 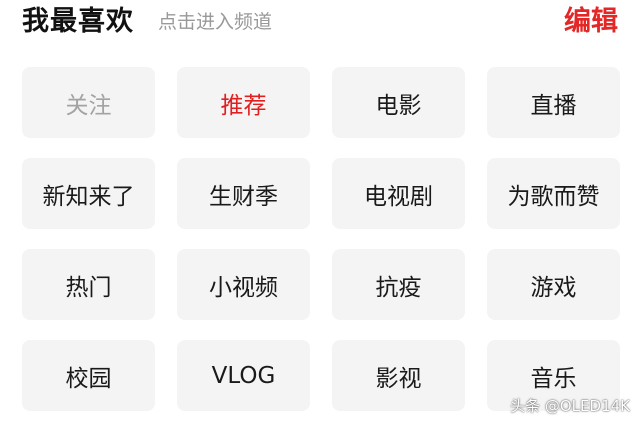 I want to click on channel-chip-follow: 关注, so click(x=88, y=102).